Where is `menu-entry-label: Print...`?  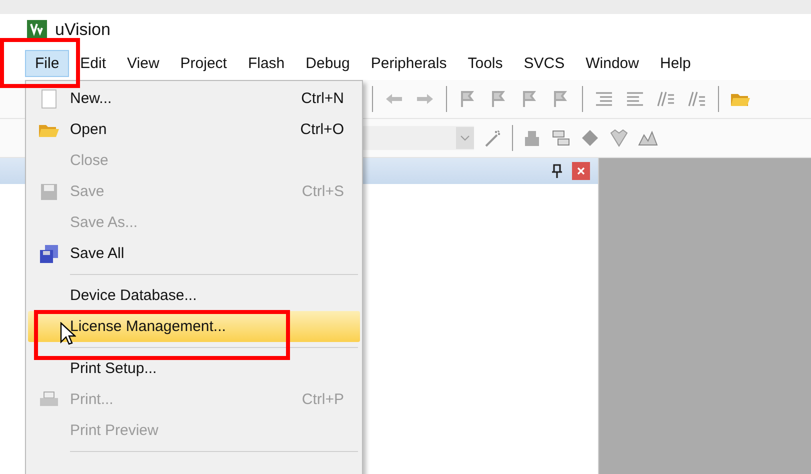 menu-entry-label: Print... is located at coordinates (92, 399).